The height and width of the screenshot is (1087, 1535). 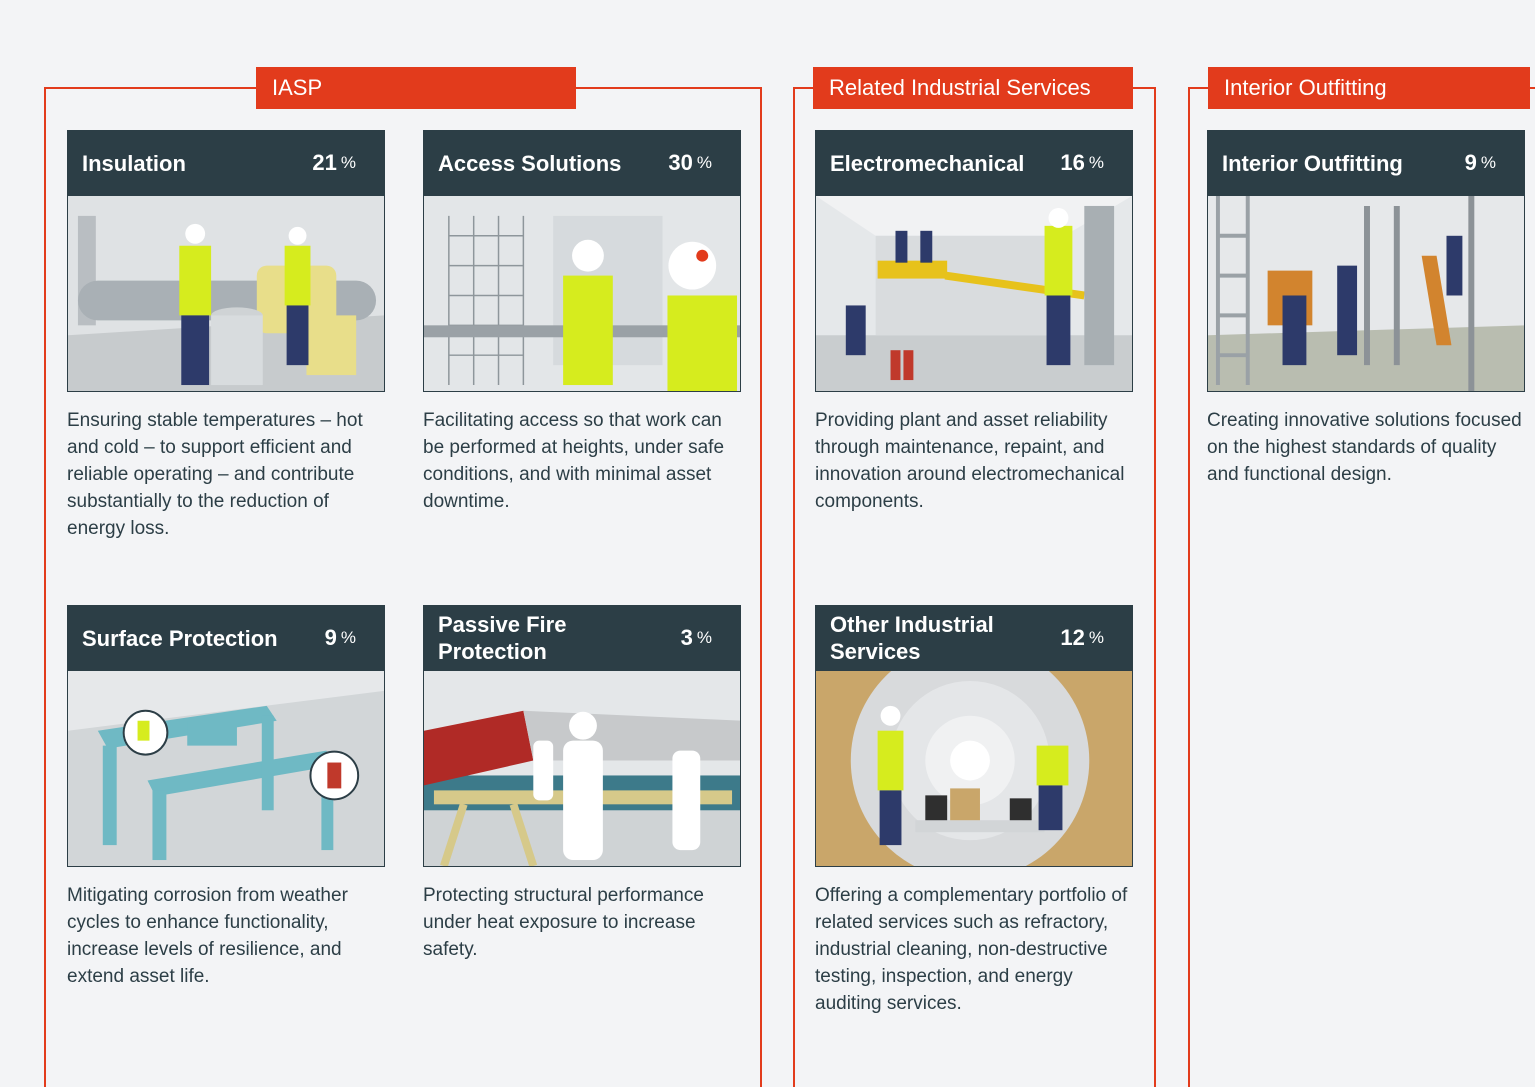 I want to click on card-header: Interior Outfitting 9%, so click(x=1366, y=163).